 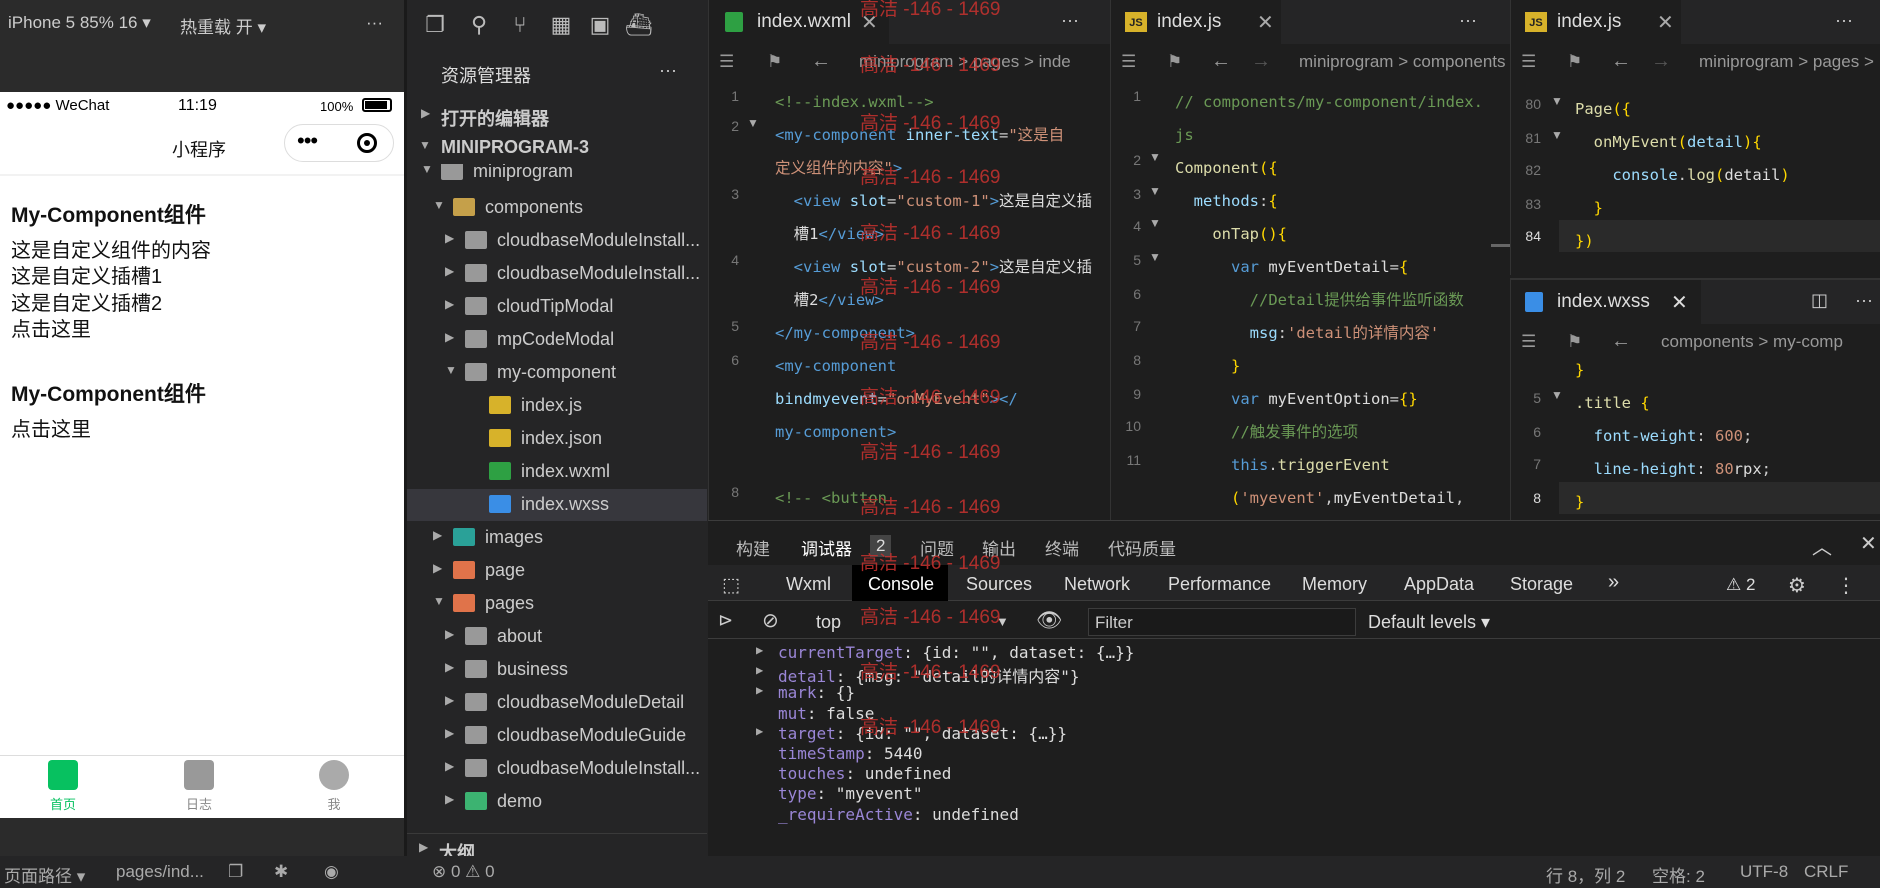 I want to click on preview-icon: ◉, so click(x=331, y=872).